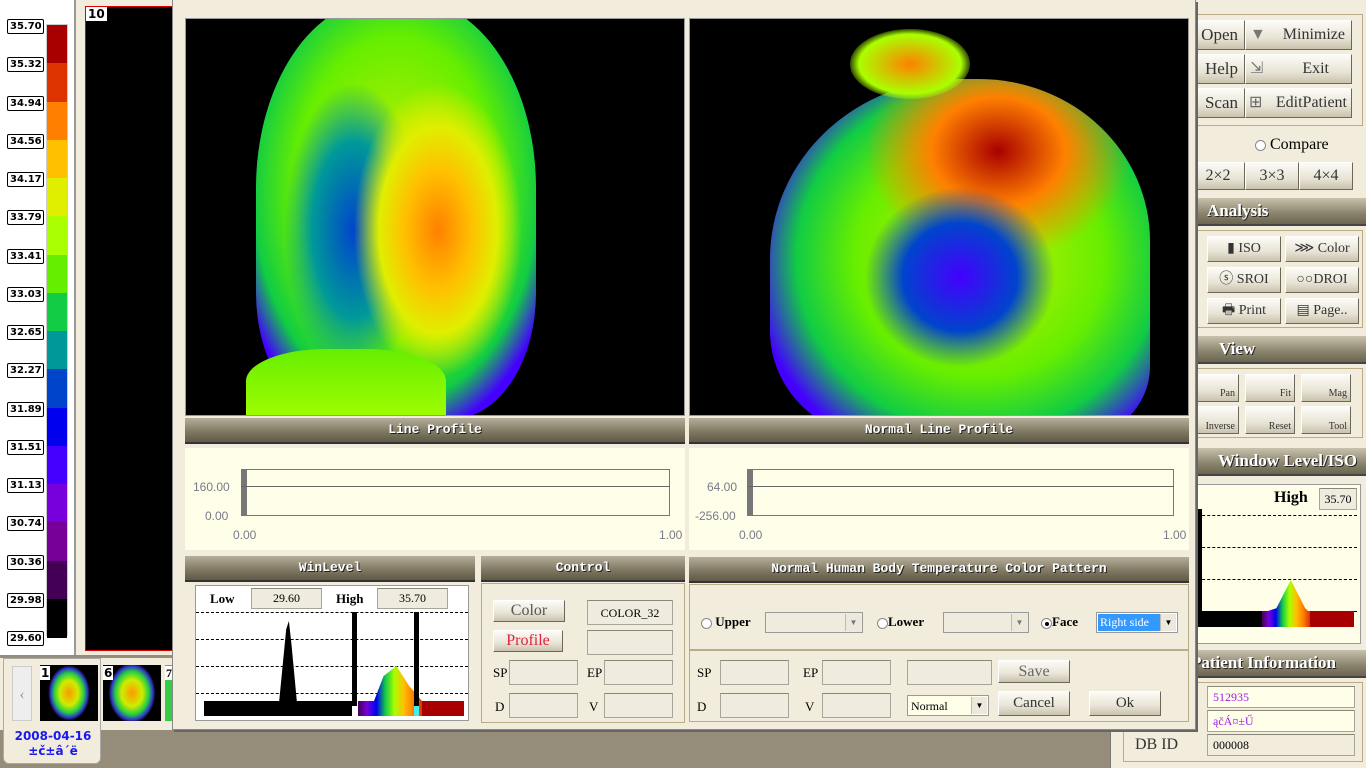  Describe the element at coordinates (630, 642) in the screenshot. I see `profile-value-field` at that location.